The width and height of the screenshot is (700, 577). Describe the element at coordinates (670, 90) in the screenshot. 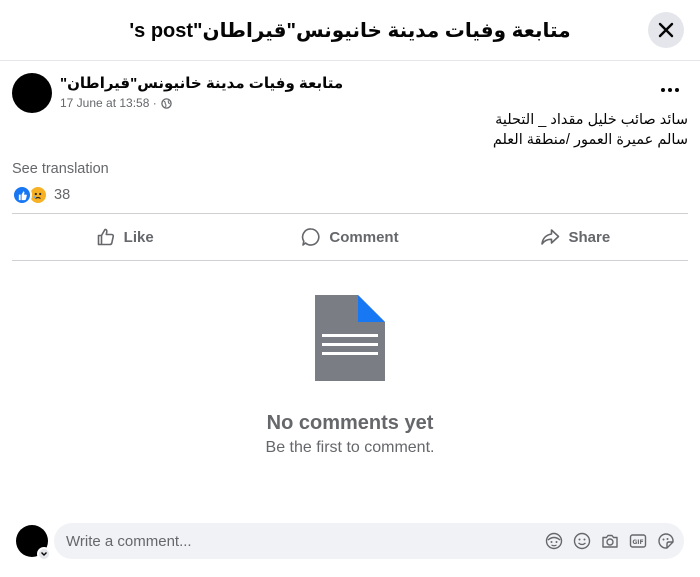

I see `more-options-button` at that location.